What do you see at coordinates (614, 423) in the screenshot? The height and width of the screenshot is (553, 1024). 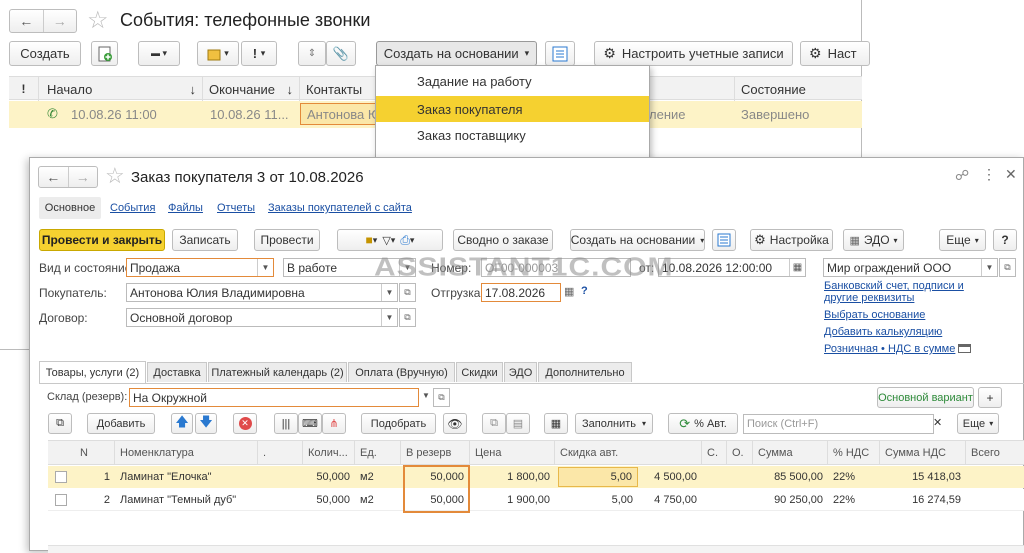 I see `fill-button: Заполнить ▾` at bounding box center [614, 423].